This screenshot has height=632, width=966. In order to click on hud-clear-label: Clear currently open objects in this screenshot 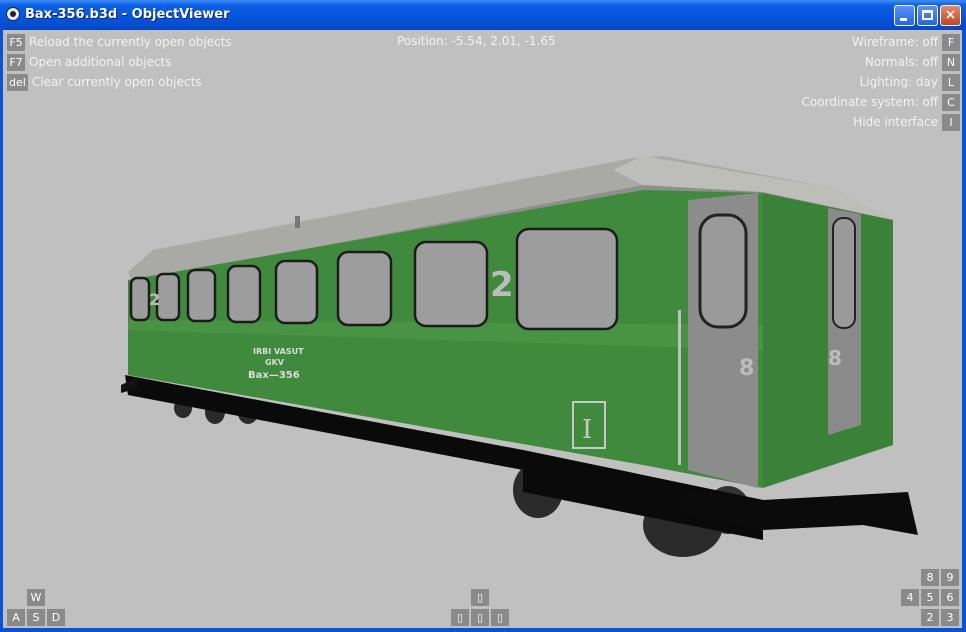, I will do `click(116, 82)`.